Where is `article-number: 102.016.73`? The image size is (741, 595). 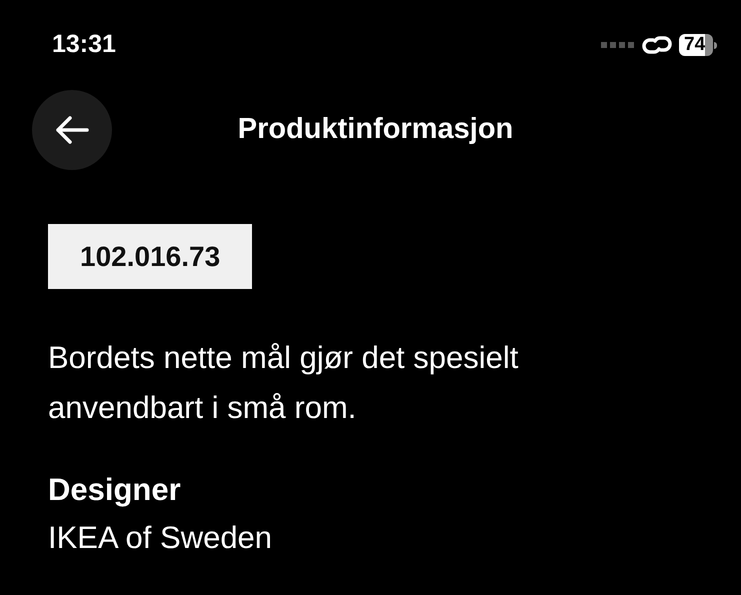 article-number: 102.016.73 is located at coordinates (150, 256).